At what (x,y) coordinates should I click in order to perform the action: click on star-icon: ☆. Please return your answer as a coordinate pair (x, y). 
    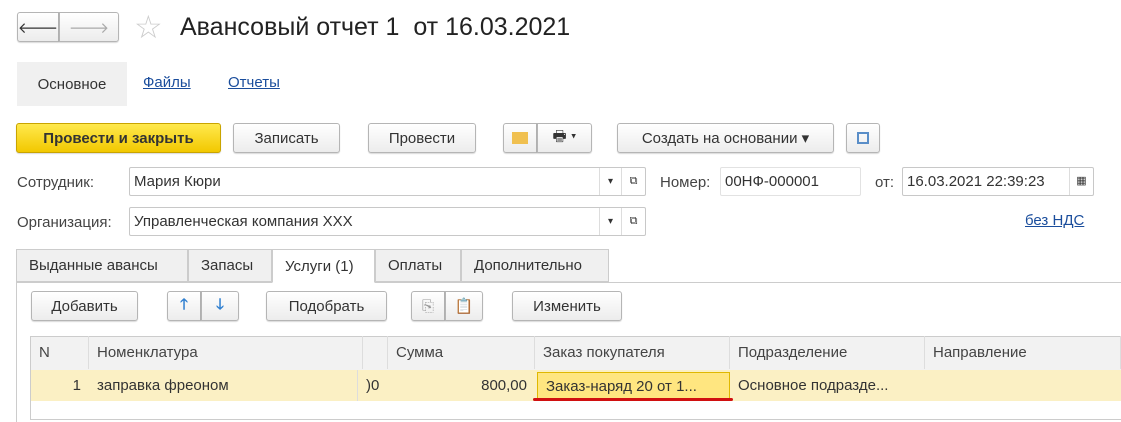
    Looking at the image, I should click on (148, 27).